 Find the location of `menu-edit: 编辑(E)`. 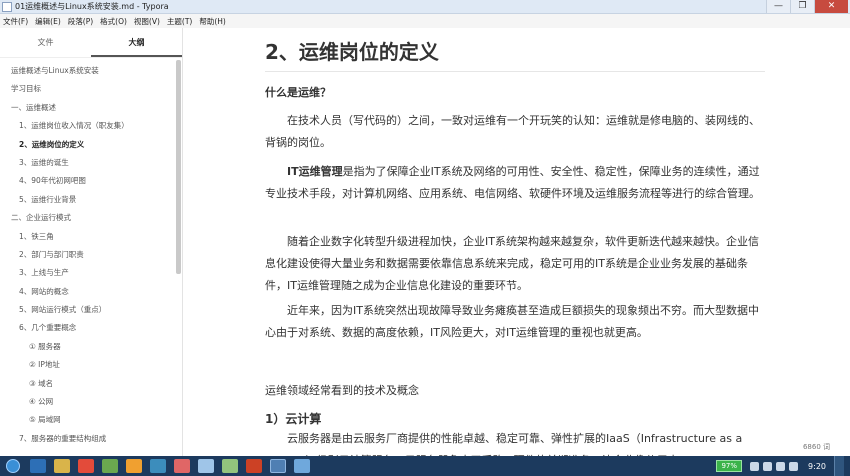

menu-edit: 编辑(E) is located at coordinates (48, 21).